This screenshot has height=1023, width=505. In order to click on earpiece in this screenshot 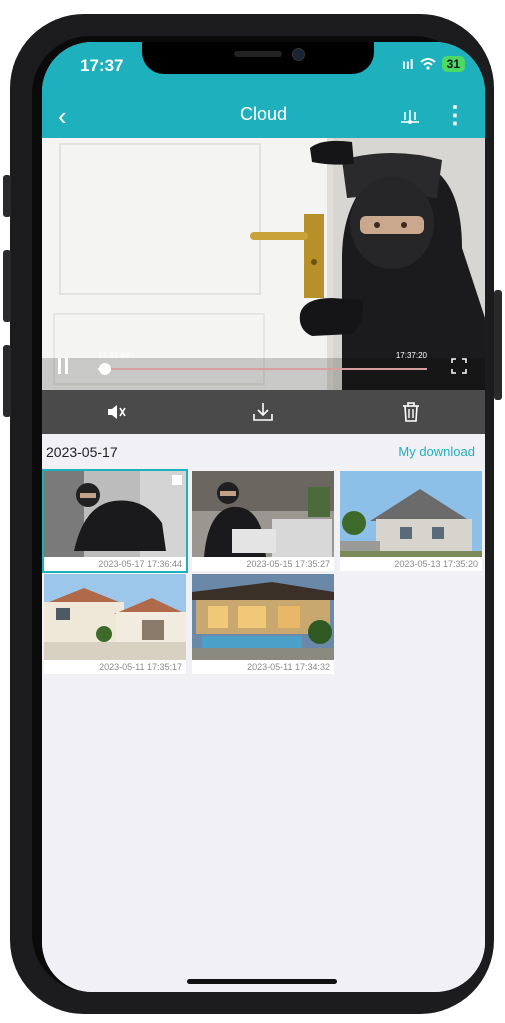, I will do `click(258, 54)`.